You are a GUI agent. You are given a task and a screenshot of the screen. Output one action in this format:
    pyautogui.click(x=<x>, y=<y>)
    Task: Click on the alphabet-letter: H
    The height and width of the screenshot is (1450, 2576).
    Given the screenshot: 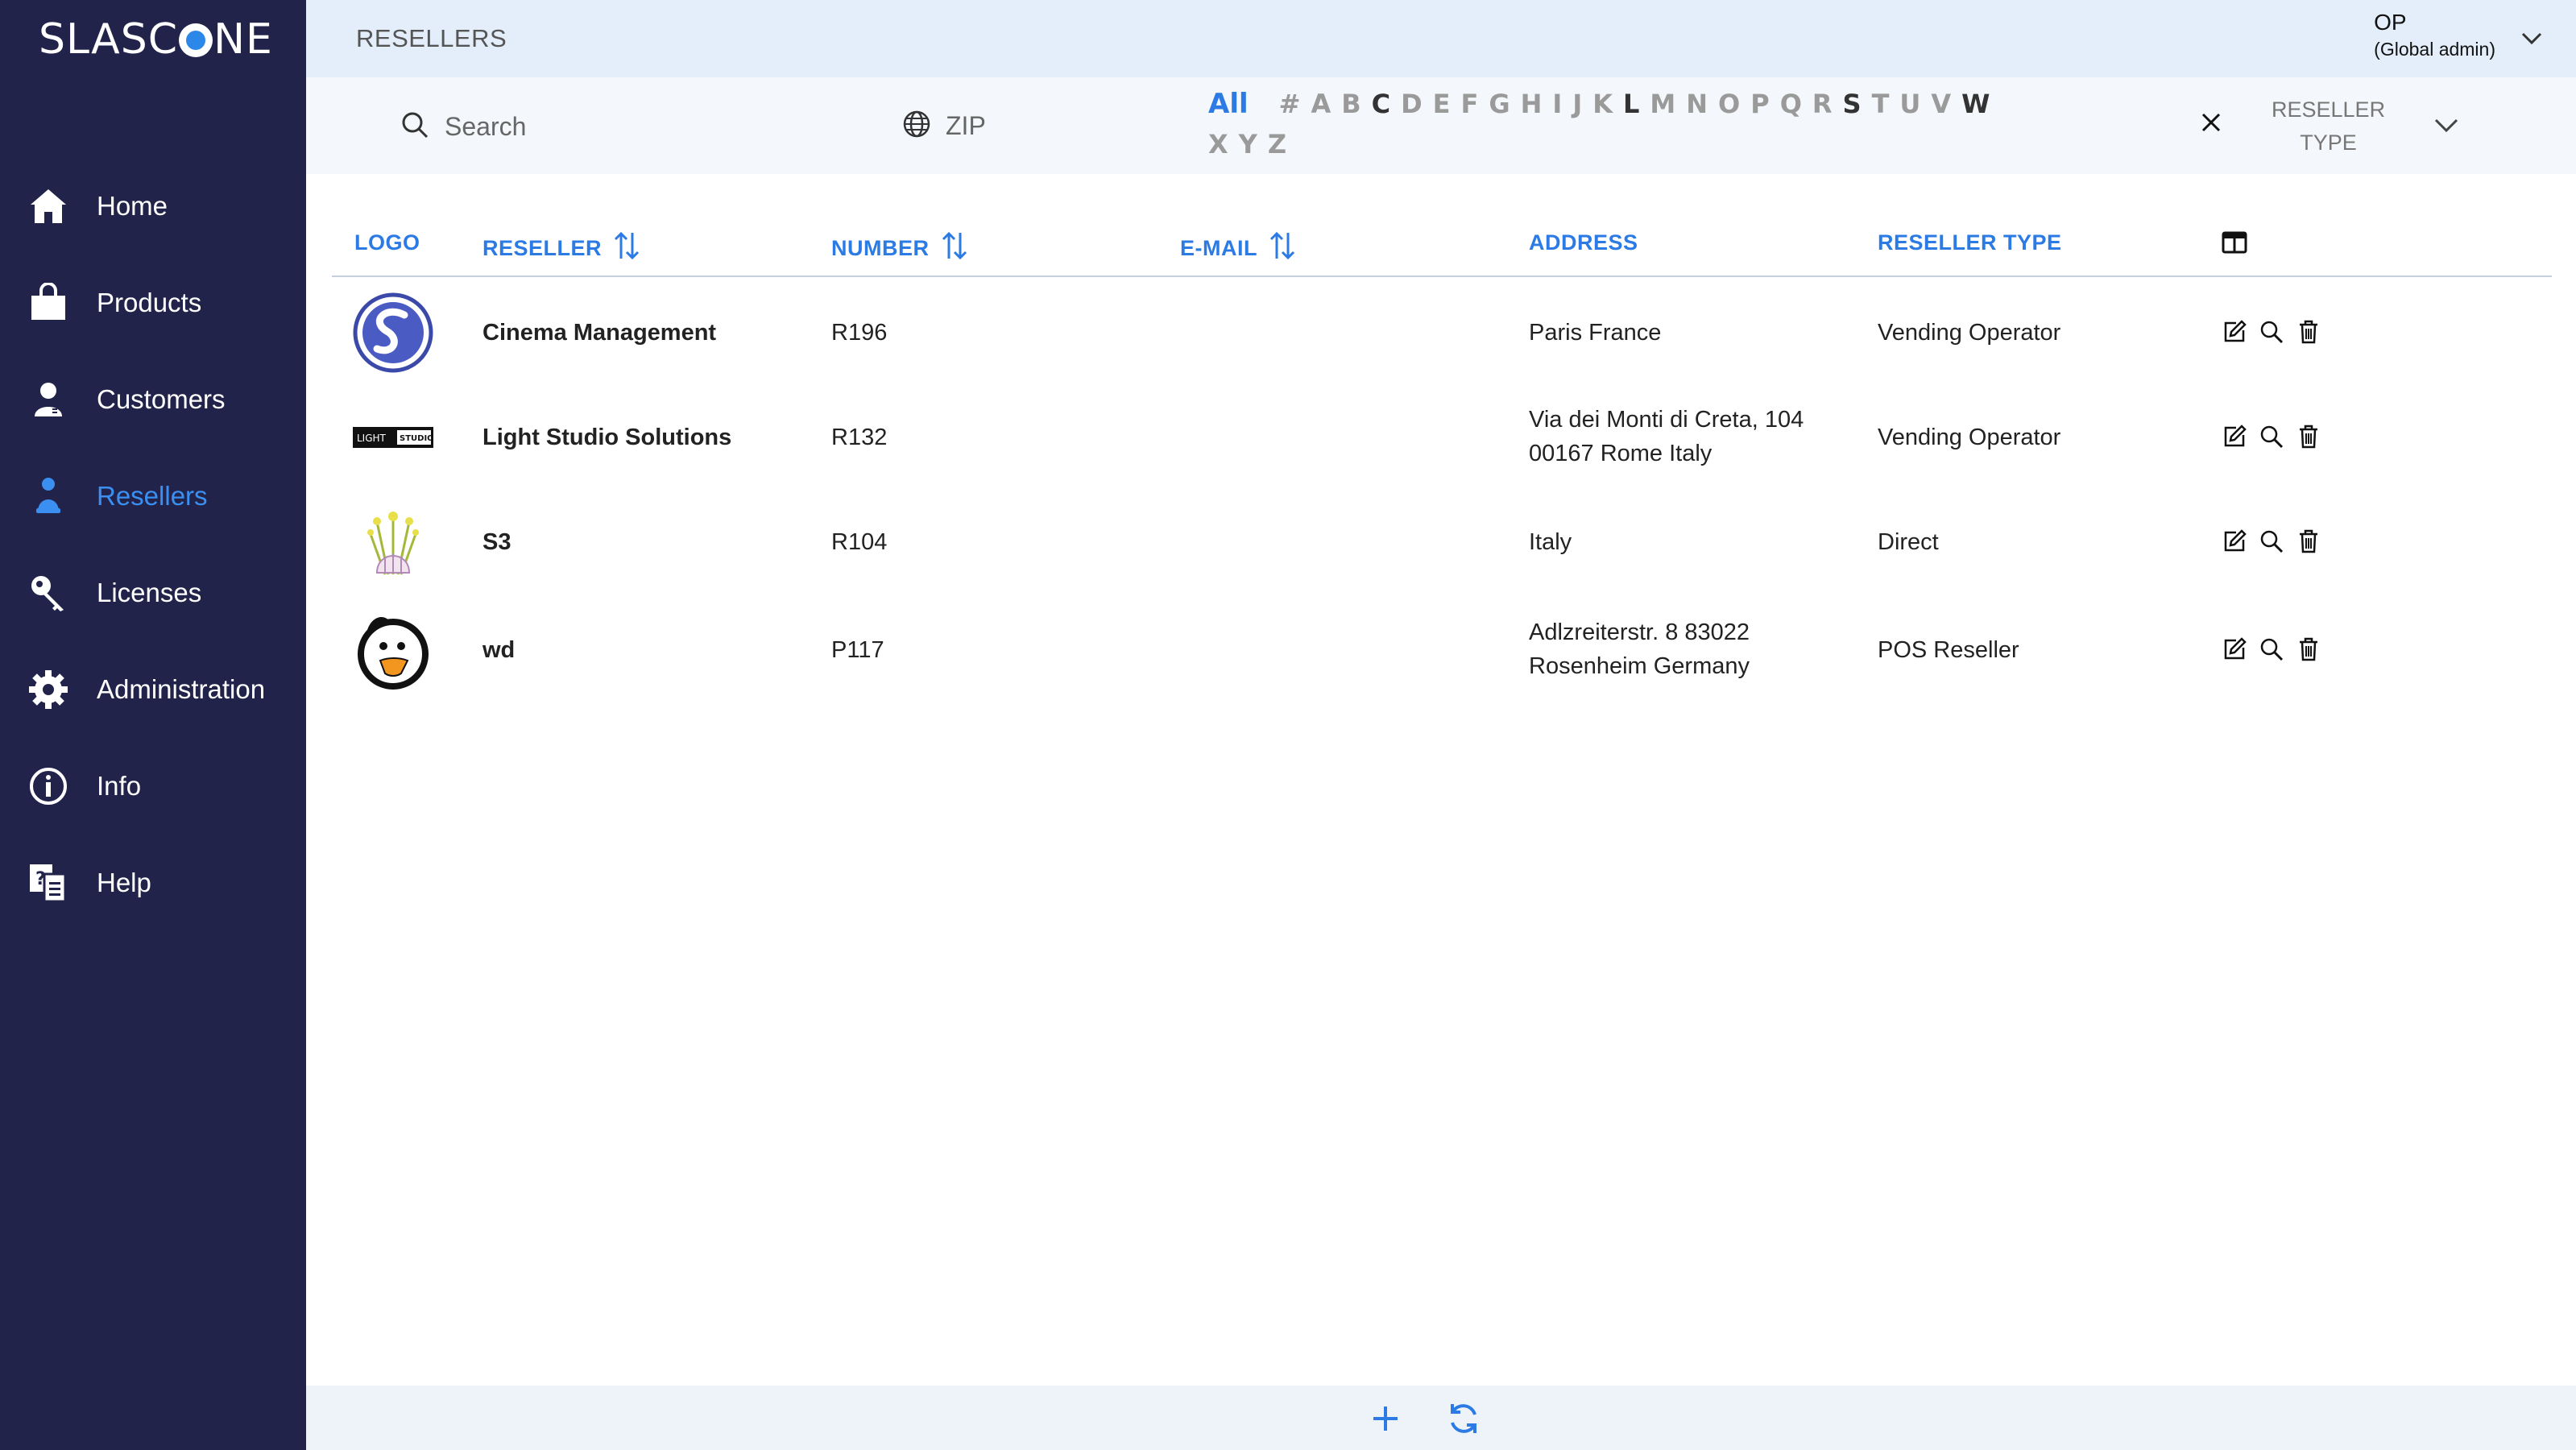 What is the action you would take?
    pyautogui.click(x=1532, y=104)
    